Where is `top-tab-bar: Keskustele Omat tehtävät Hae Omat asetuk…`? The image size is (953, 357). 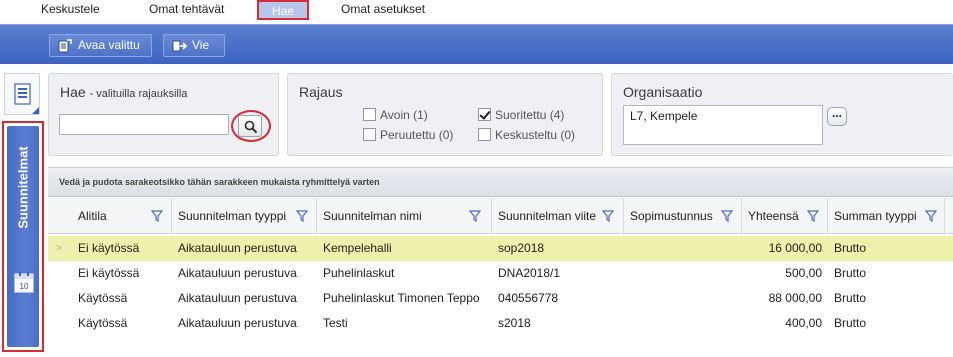
top-tab-bar: Keskustele Omat tehtävät Hae Omat asetuk… is located at coordinates (476, 12).